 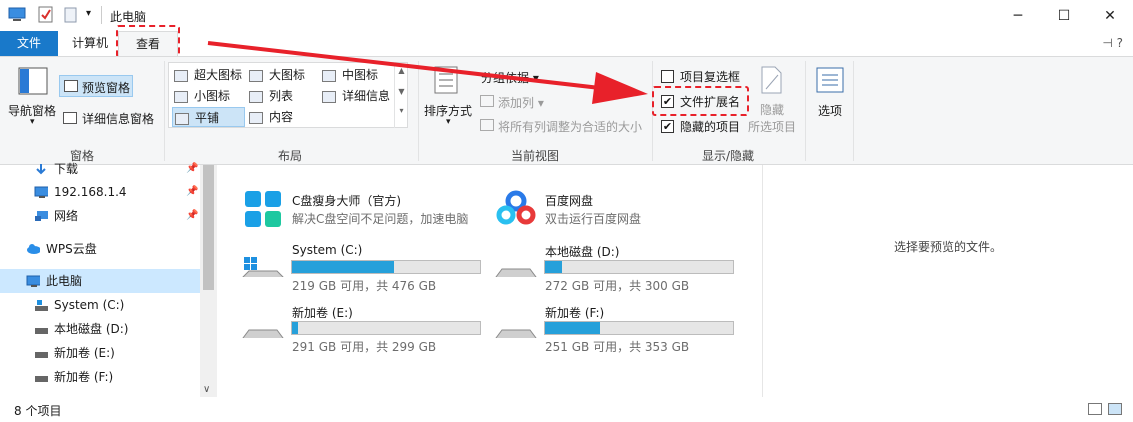 I want to click on tab-file: 文件, so click(x=29, y=43).